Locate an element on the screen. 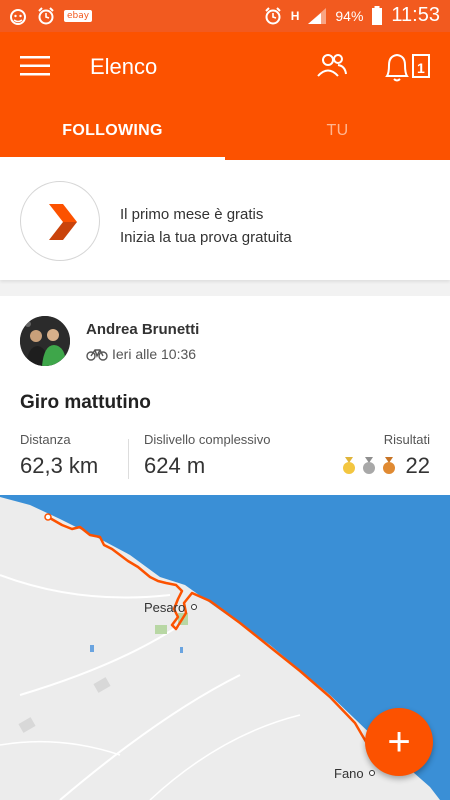  stat-results: Risultati 22 is located at coordinates (386, 455).